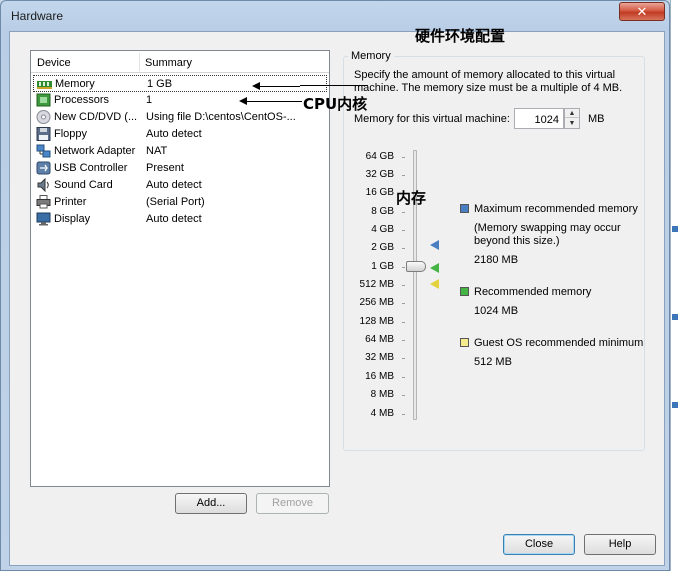 Image resolution: width=678 pixels, height=571 pixels. Describe the element at coordinates (642, 11) in the screenshot. I see `window-close-button: ✕` at that location.